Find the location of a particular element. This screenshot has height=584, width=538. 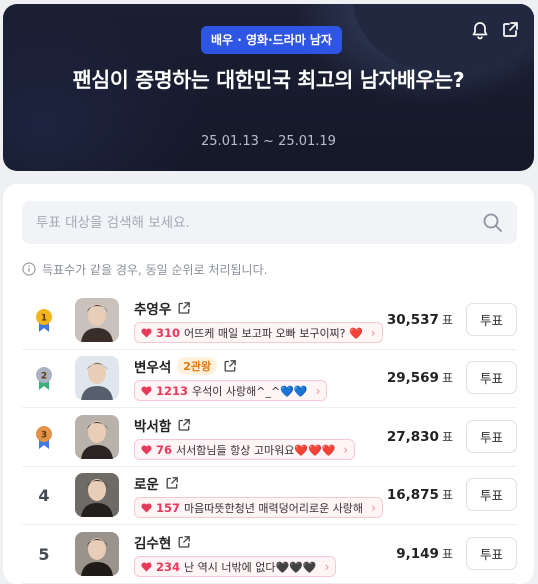

cheer-count: 157 is located at coordinates (168, 507).